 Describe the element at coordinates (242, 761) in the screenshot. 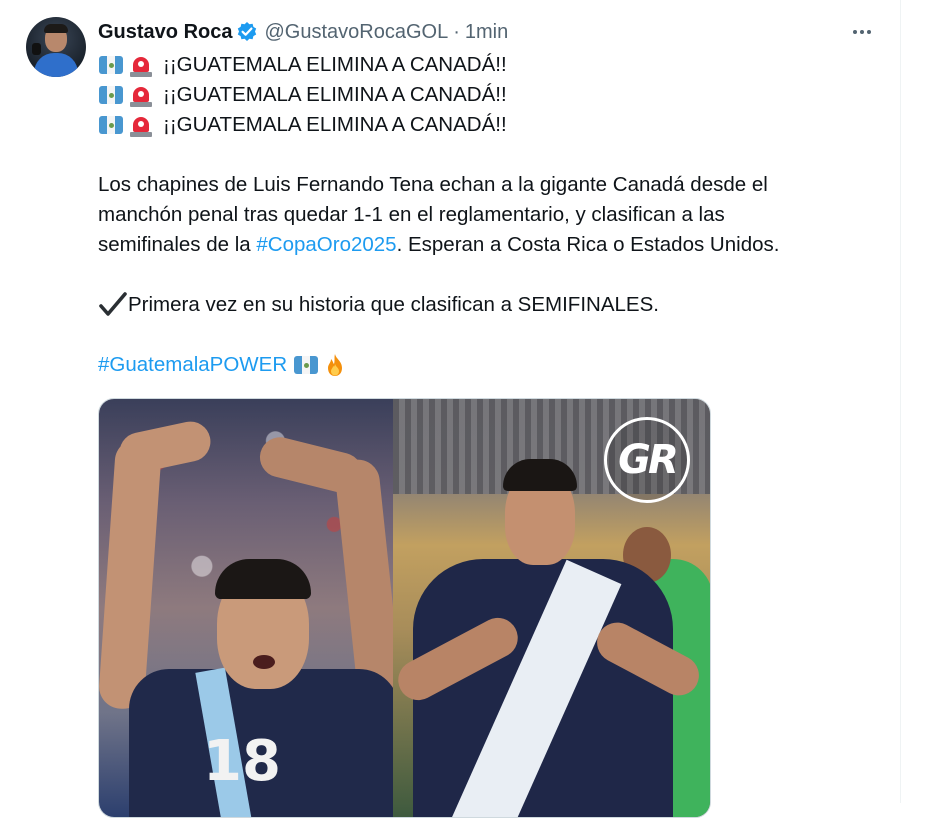

I see `jersey-number: 18` at that location.